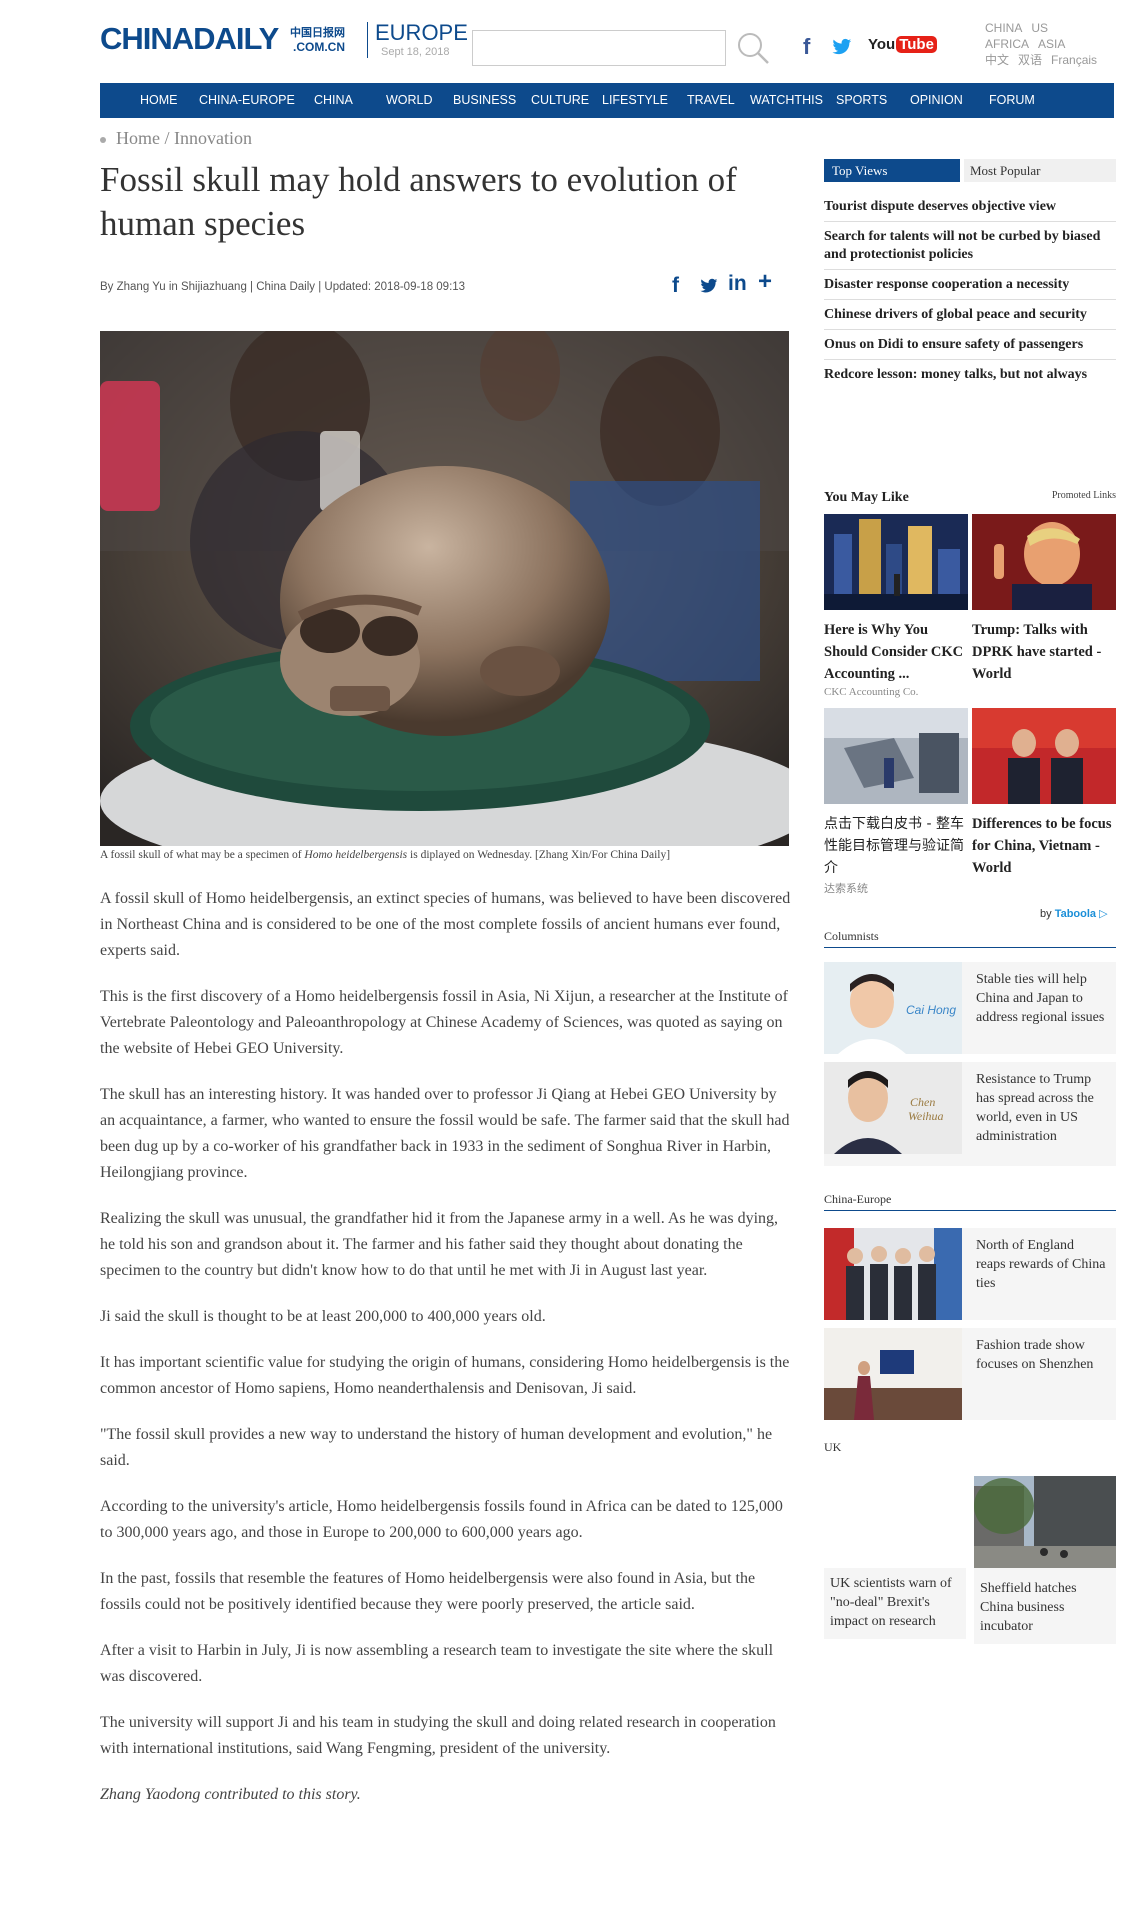  Describe the element at coordinates (970, 938) in the screenshot. I see `columnists-header: Columnists` at that location.